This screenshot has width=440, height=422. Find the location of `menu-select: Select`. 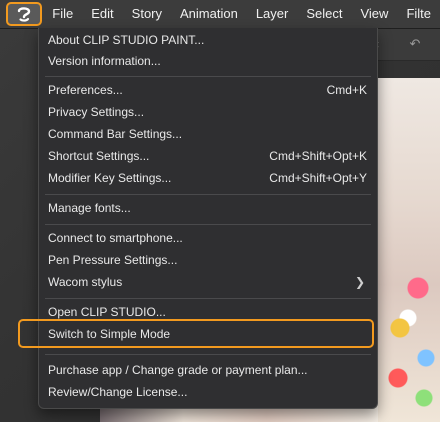

menu-select: Select is located at coordinates (324, 14).